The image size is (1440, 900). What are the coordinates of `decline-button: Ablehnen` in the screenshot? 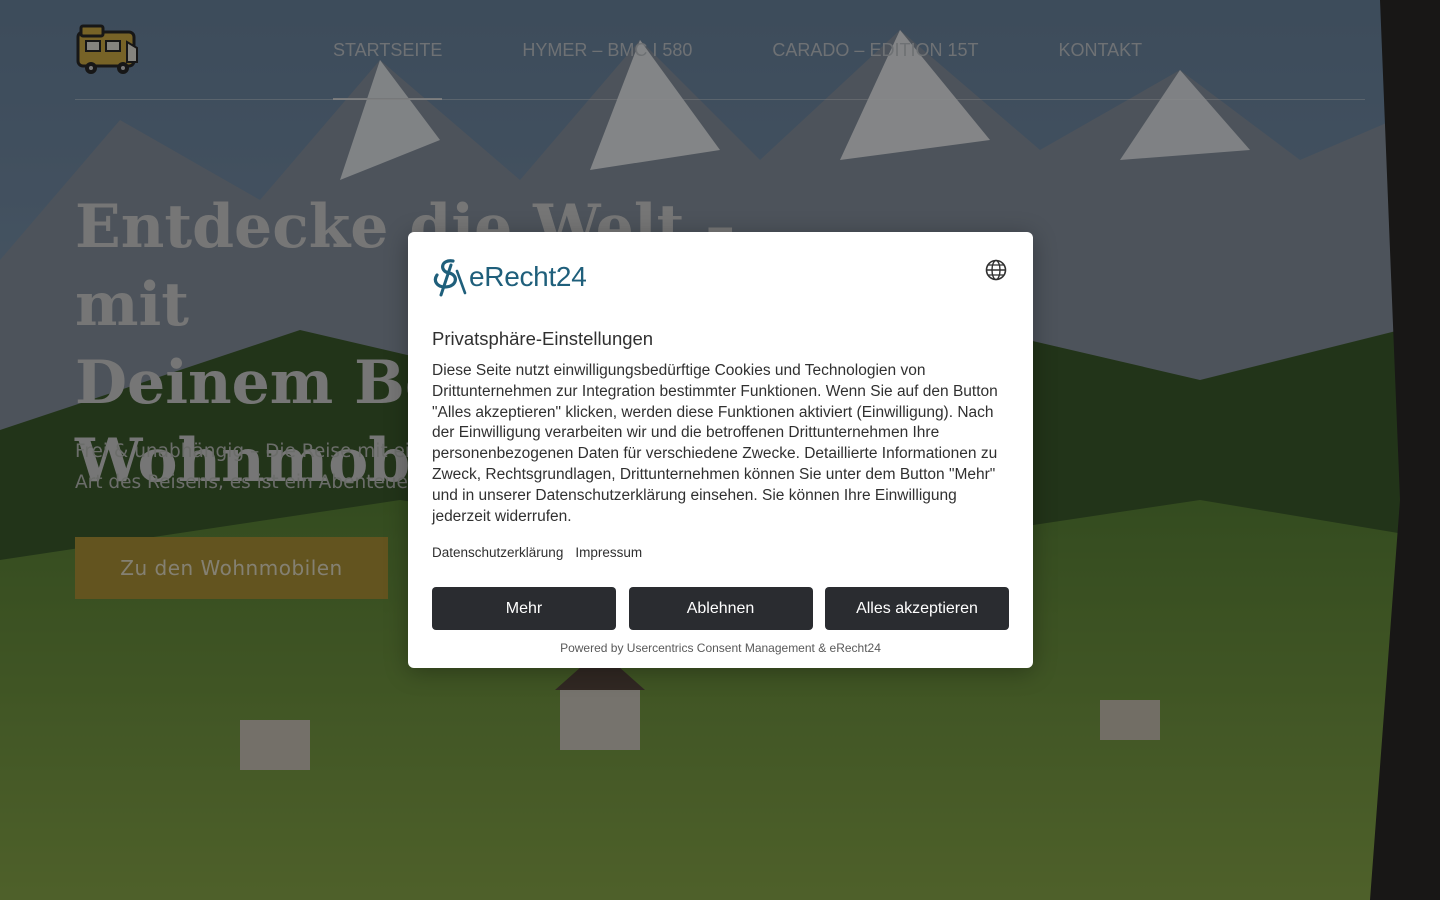 It's located at (720, 608).